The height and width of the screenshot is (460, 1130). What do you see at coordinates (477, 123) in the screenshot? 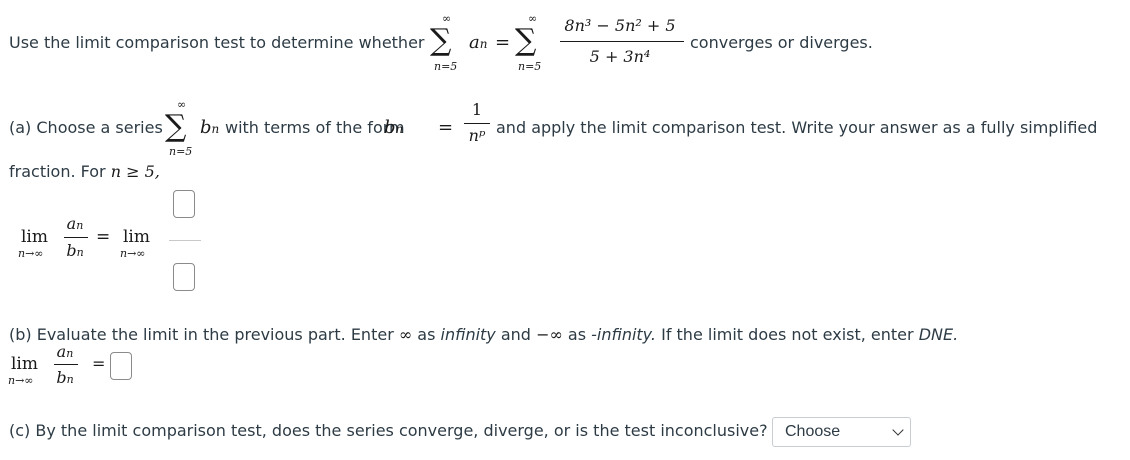
I see `p-frac-bar` at bounding box center [477, 123].